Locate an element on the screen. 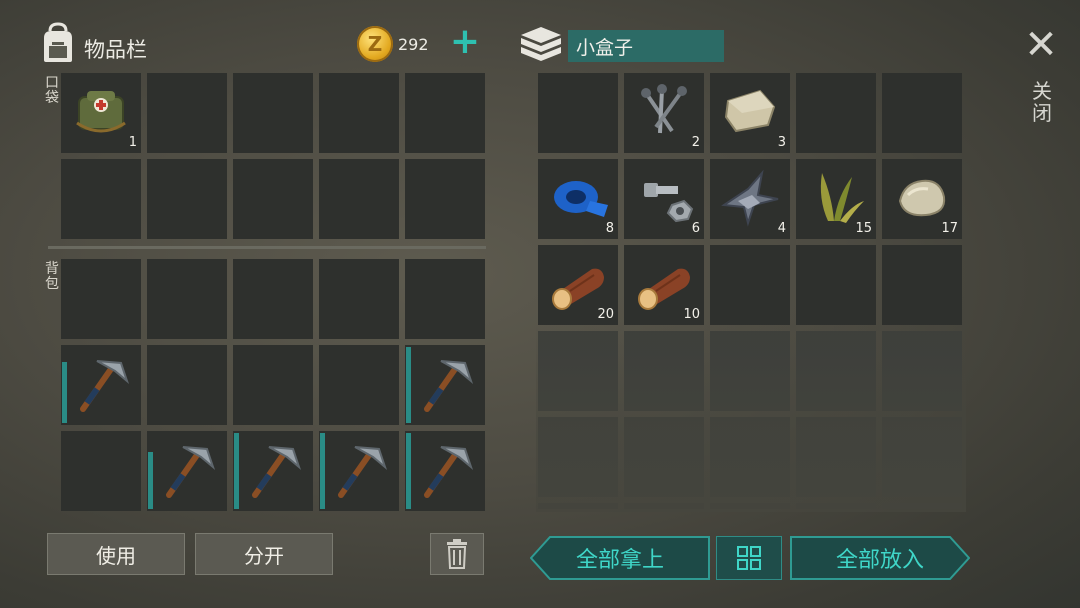 The width and height of the screenshot is (1080, 608). grid-icon is located at coordinates (749, 558).